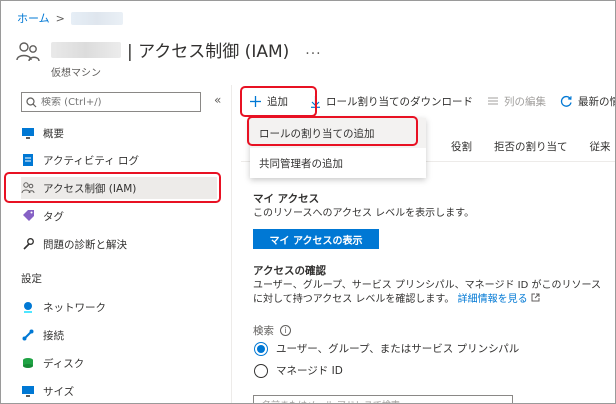  What do you see at coordinates (85, 244) in the screenshot?
I see `sidebar-item-label: 問題の診断と解決` at bounding box center [85, 244].